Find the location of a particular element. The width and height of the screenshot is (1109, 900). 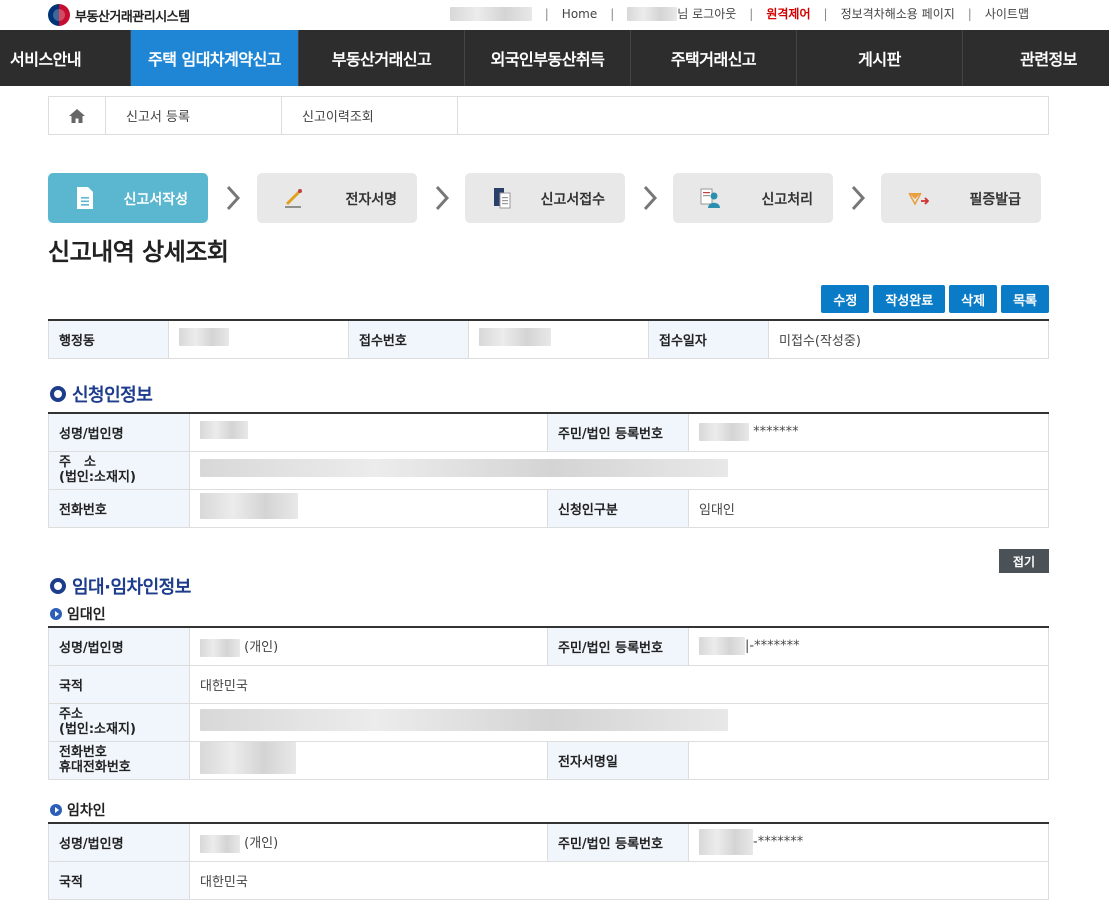

step-process-report: 신고처리 is located at coordinates (753, 198).